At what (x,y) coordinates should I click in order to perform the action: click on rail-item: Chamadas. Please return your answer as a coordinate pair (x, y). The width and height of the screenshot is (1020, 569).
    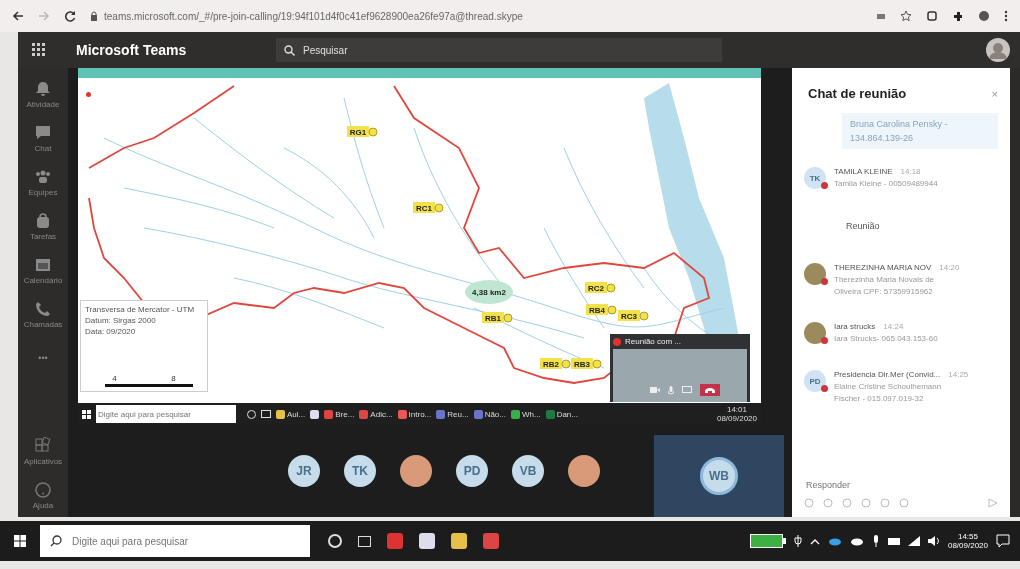
    Looking at the image, I should click on (43, 314).